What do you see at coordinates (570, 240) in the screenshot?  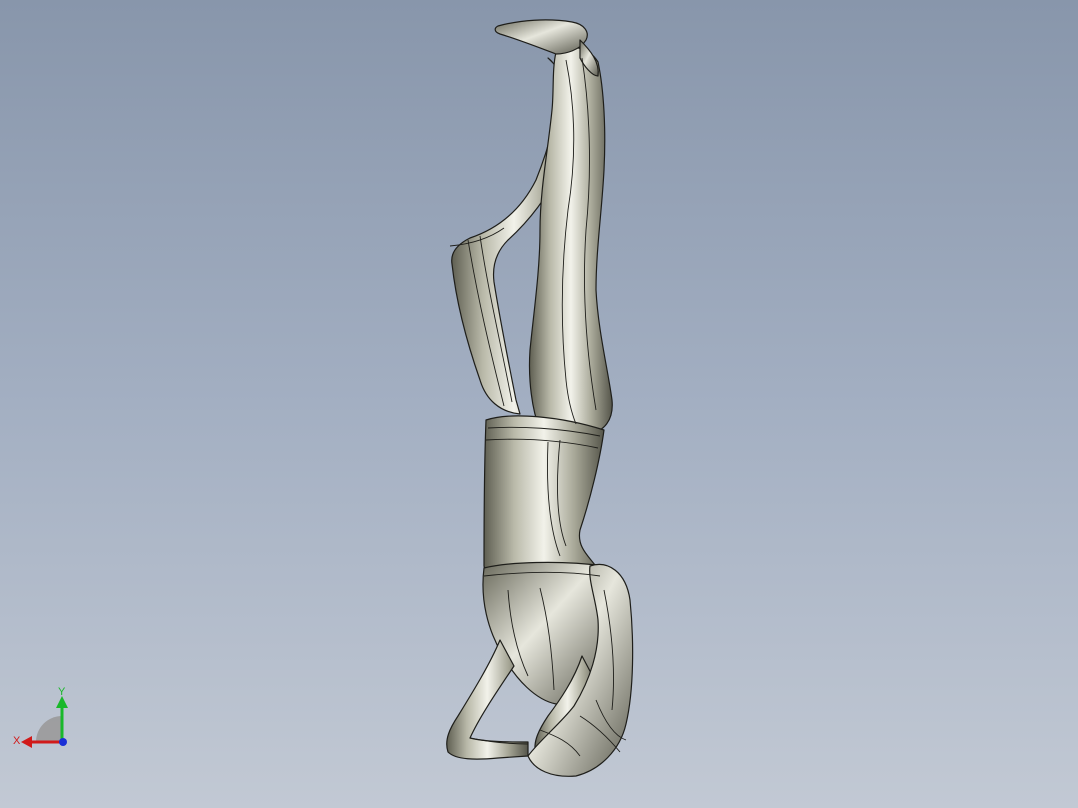 I see `right-leg` at bounding box center [570, 240].